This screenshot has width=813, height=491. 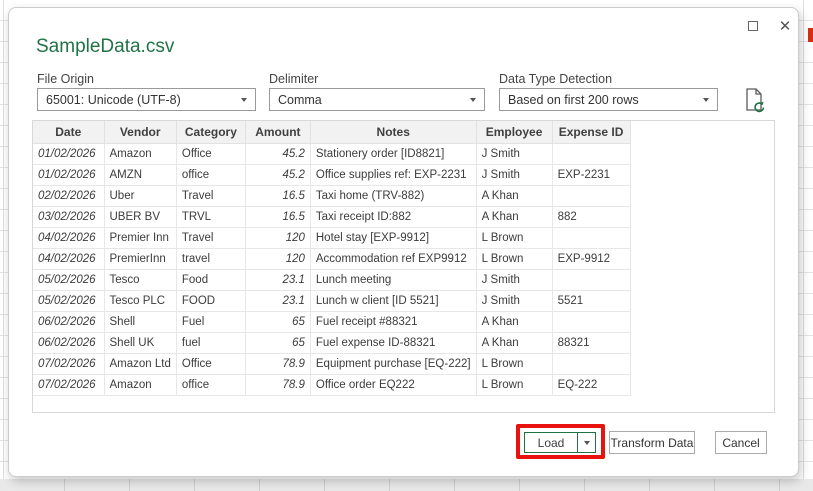 What do you see at coordinates (393, 342) in the screenshot?
I see `table-cell: Fuel expense ID-88321` at bounding box center [393, 342].